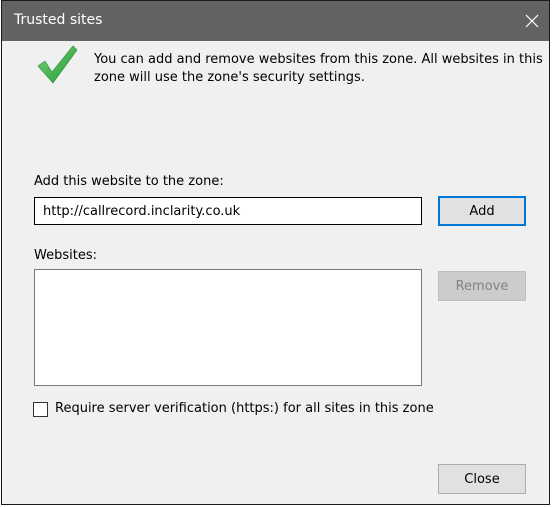 The height and width of the screenshot is (507, 553). I want to click on checkmark-icon, so click(57, 64).